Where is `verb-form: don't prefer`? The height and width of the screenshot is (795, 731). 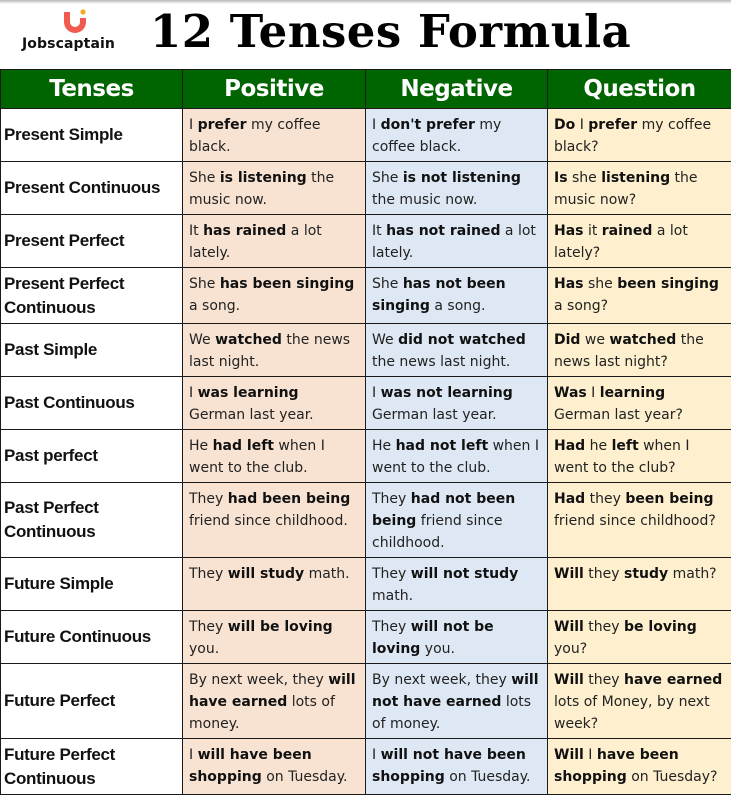
verb-form: don't prefer is located at coordinates (428, 125).